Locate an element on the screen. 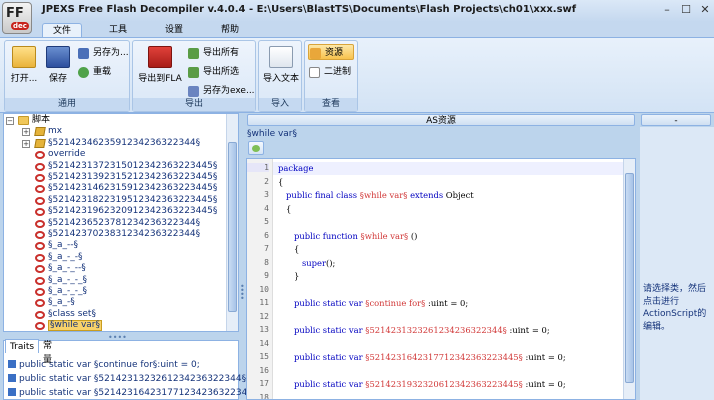 This screenshot has height=400, width=714. floppy-icon is located at coordinates (58, 57).